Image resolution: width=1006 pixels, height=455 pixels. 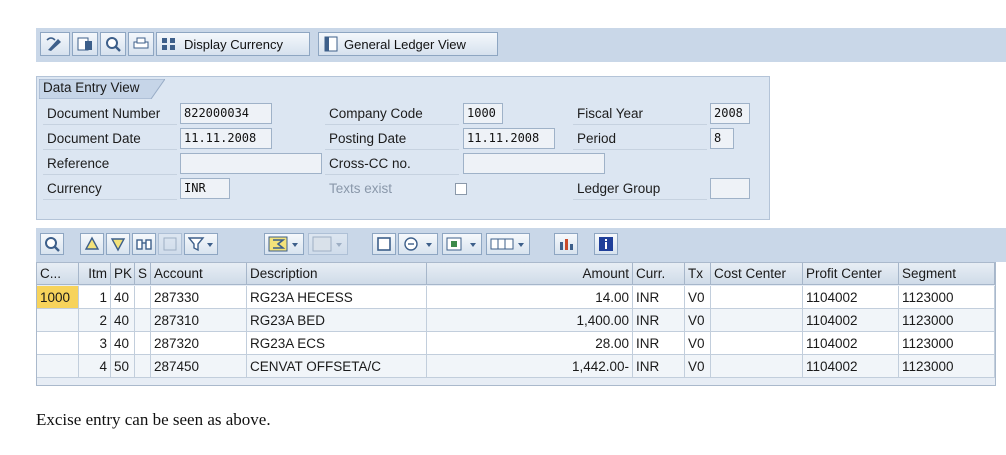 What do you see at coordinates (92, 244) in the screenshot?
I see `sort-ascending-icon` at bounding box center [92, 244].